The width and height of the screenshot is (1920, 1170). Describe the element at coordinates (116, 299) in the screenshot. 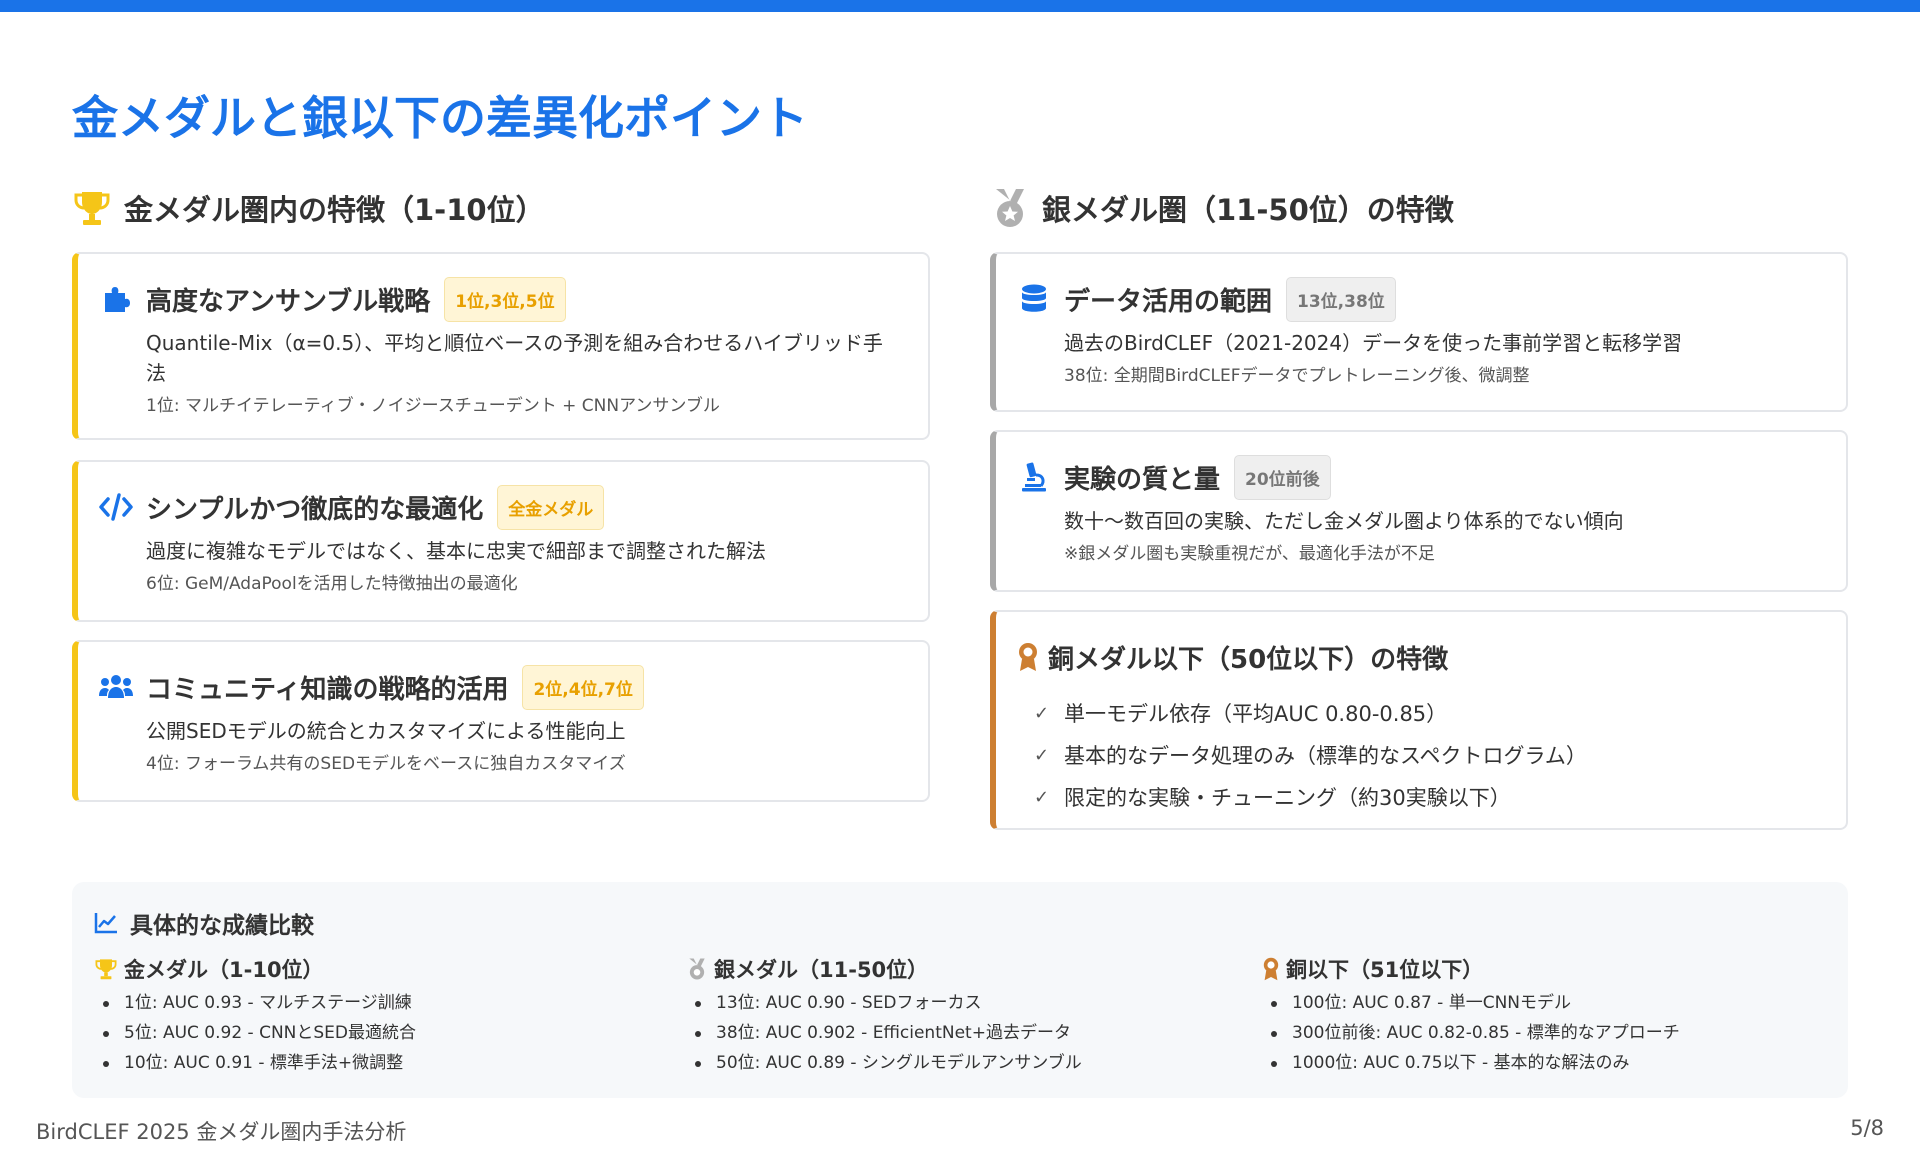

I see `puzzle-icon` at that location.